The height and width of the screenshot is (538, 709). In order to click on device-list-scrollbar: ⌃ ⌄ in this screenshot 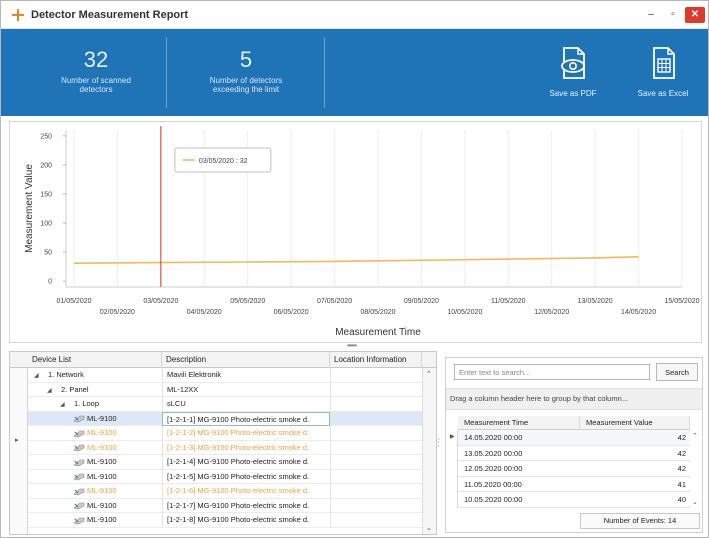, I will do `click(429, 451)`.